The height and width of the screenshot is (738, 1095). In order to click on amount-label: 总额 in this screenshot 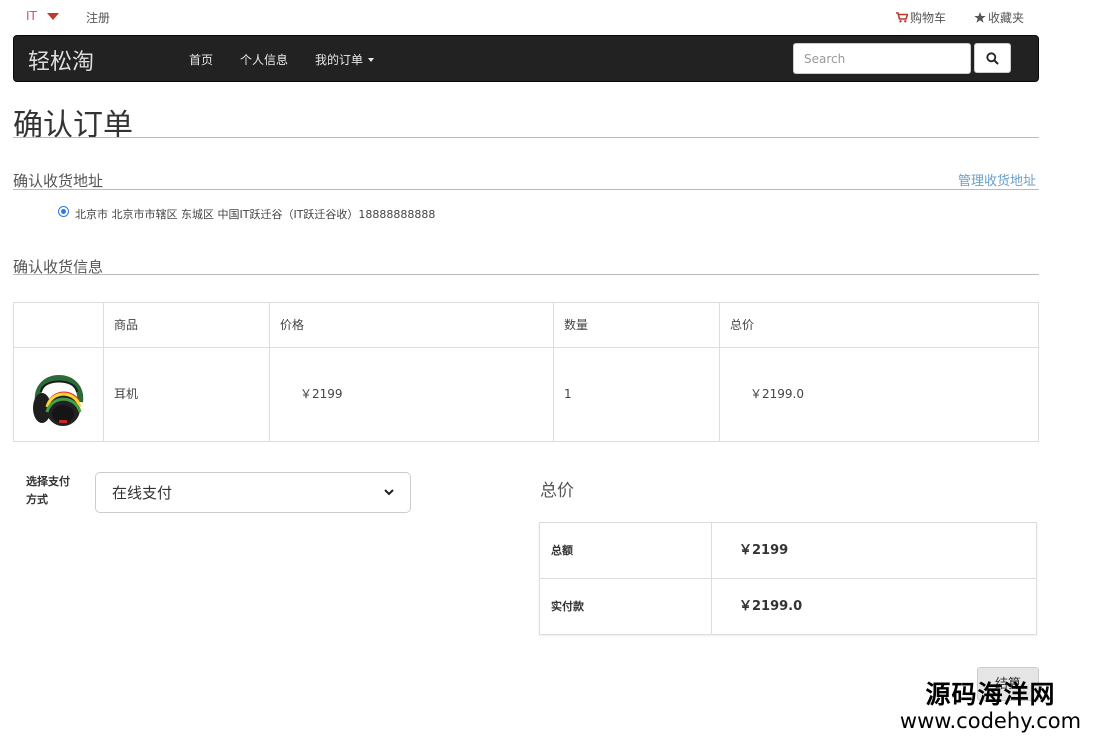, I will do `click(626, 551)`.